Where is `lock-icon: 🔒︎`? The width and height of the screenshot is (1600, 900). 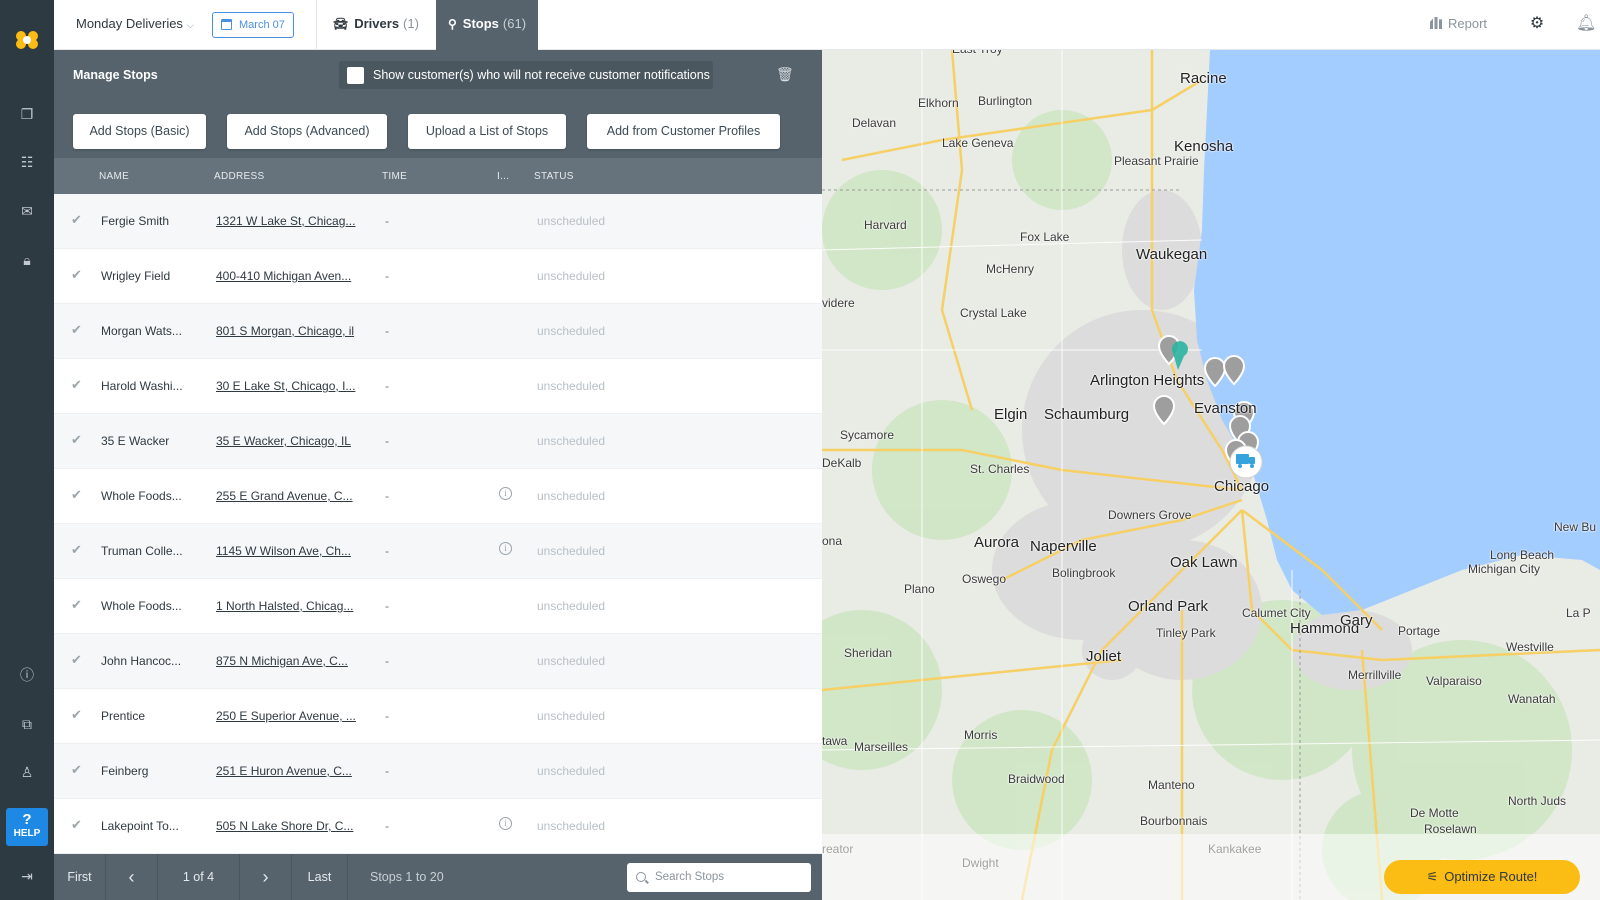 lock-icon: 🔒︎ is located at coordinates (27, 260).